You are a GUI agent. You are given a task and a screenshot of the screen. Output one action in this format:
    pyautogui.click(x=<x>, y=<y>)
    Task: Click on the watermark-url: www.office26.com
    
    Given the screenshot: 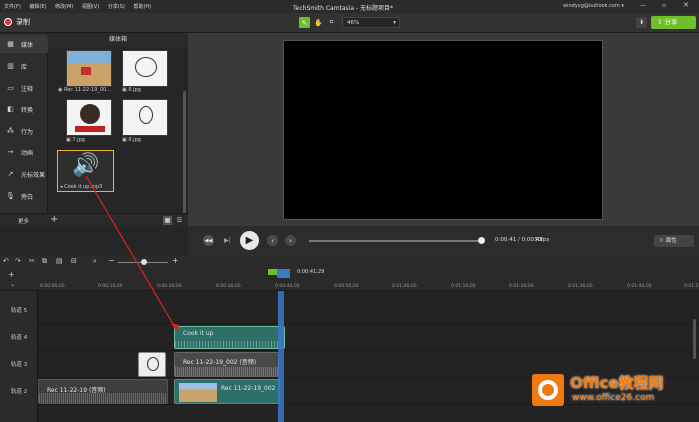 What is the action you would take?
    pyautogui.click(x=613, y=398)
    